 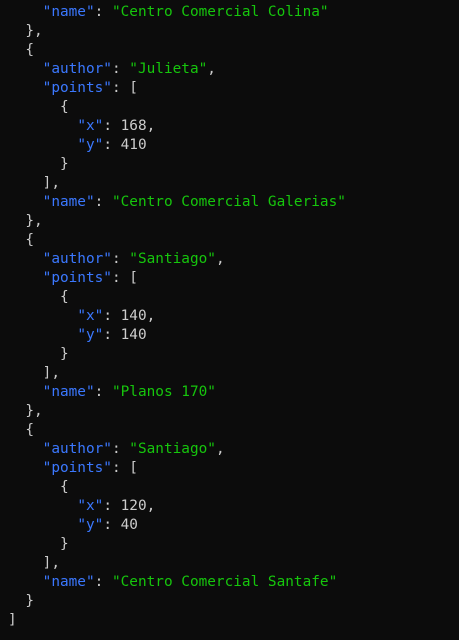 I want to click on json-number-value: 120, so click(x=133, y=506).